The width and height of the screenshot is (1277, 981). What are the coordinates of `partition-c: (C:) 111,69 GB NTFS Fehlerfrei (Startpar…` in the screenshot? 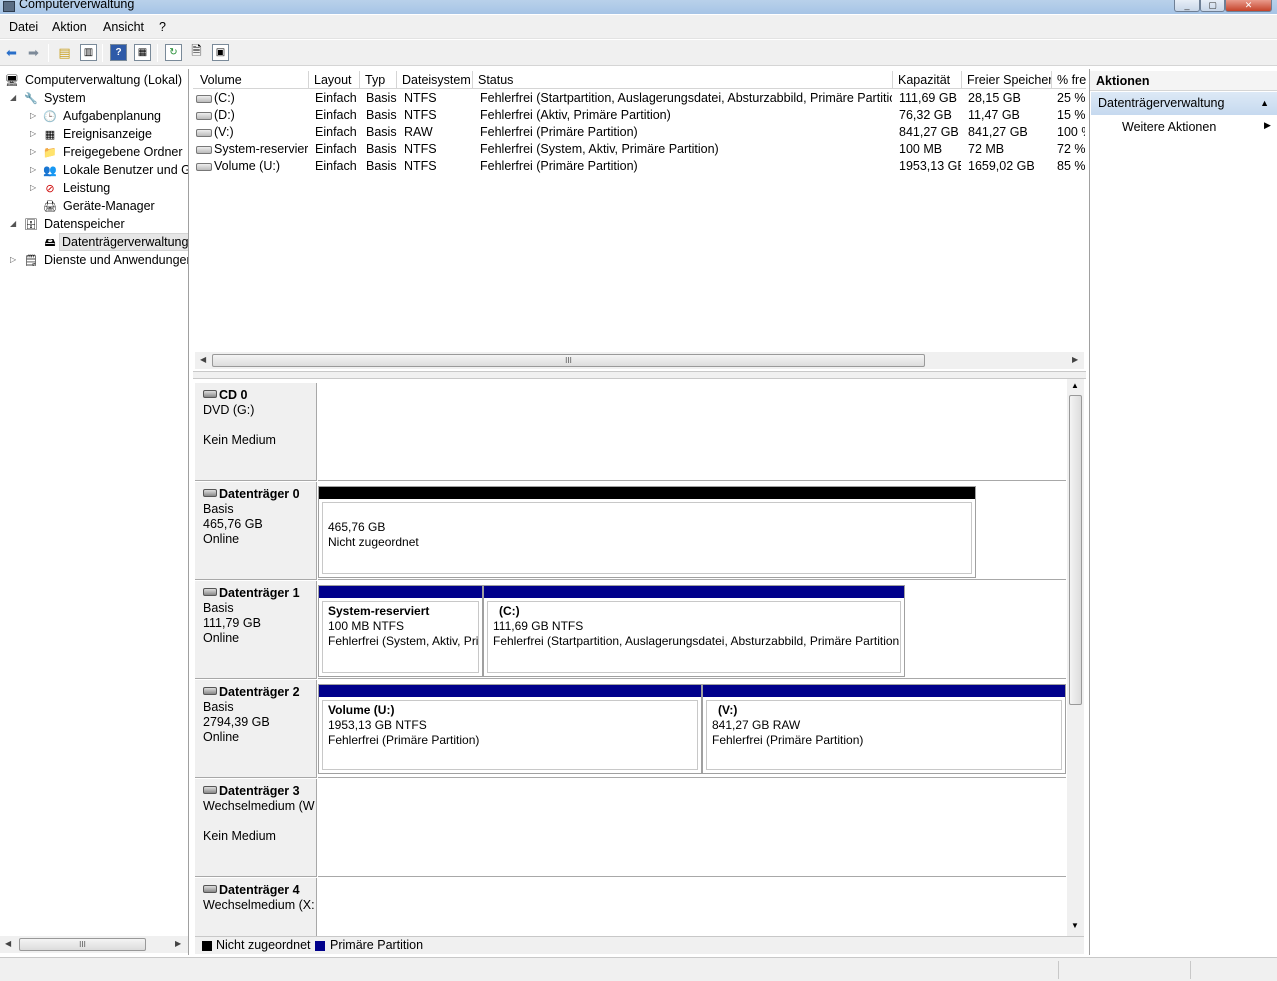 It's located at (694, 631).